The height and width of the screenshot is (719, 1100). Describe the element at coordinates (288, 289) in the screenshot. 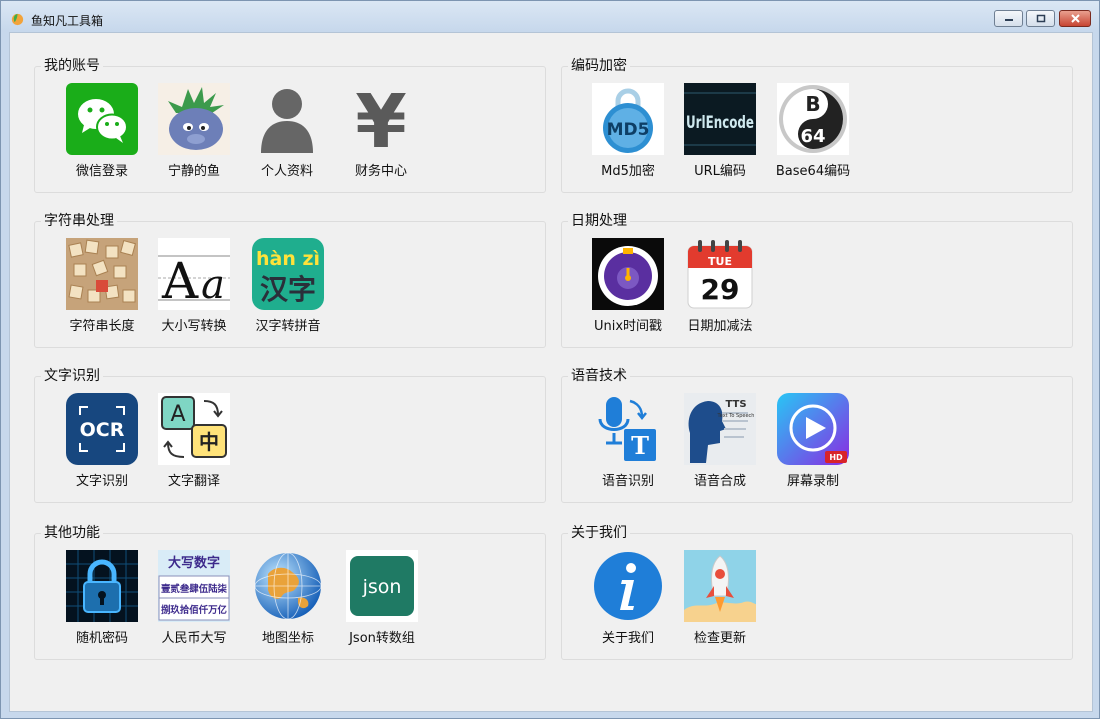

I see `svg-text: 汉字` at that location.